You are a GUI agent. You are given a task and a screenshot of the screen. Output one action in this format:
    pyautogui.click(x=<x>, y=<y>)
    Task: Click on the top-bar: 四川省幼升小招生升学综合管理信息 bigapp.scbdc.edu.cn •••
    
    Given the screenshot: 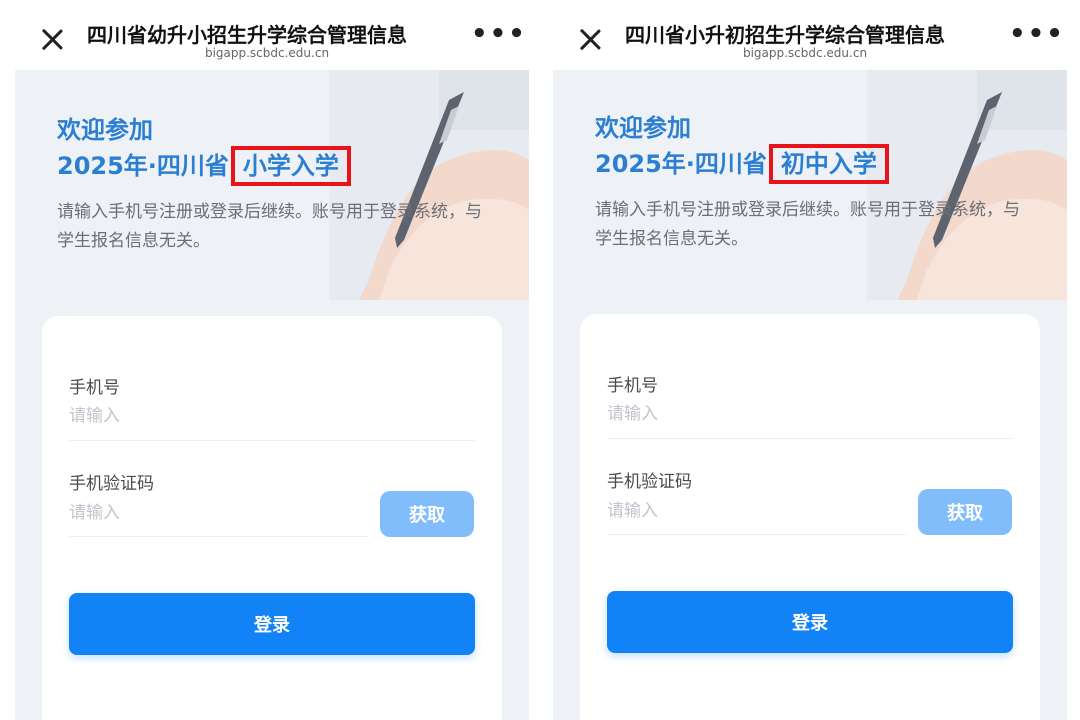 What is the action you would take?
    pyautogui.click(x=272, y=35)
    